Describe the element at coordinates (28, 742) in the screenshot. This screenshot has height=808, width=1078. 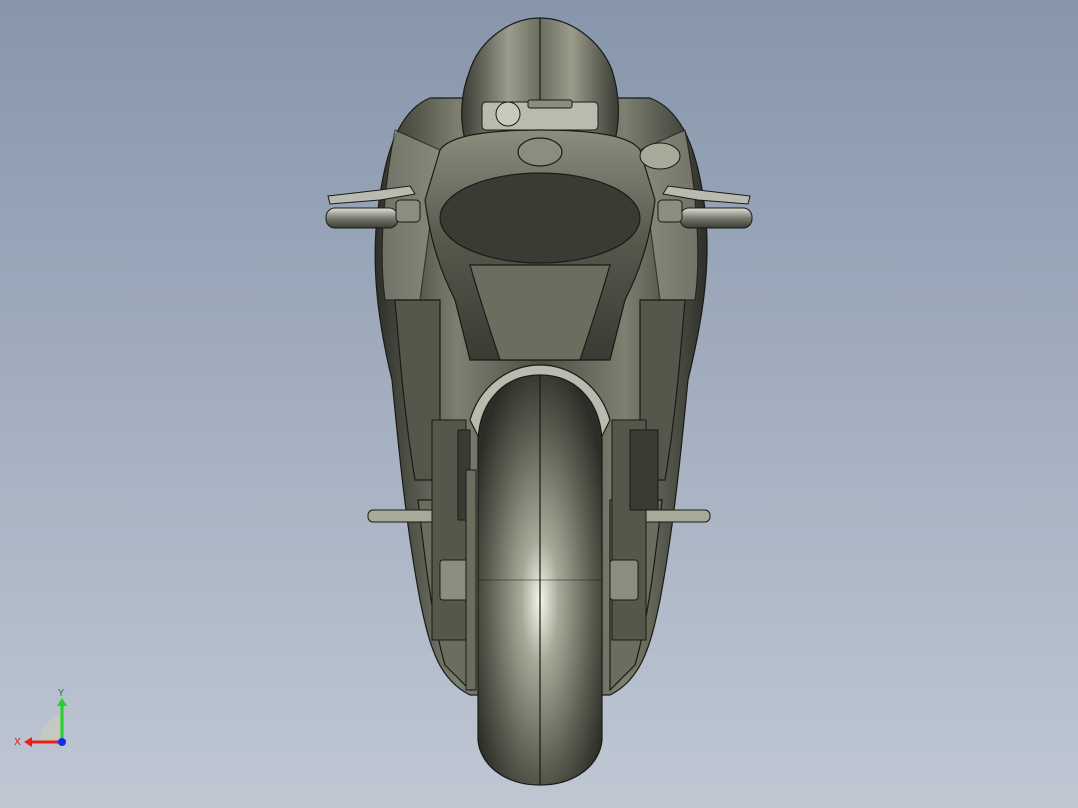
I see `x-axis-arrowhead-icon` at that location.